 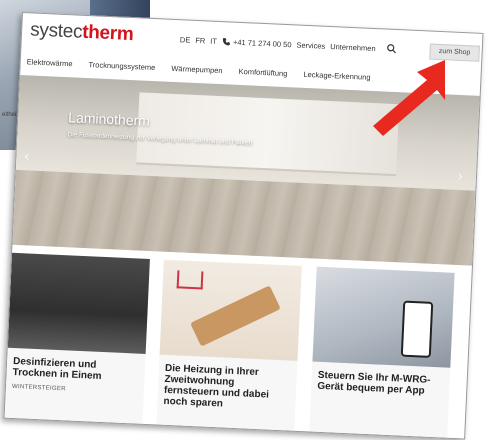 What do you see at coordinates (336, 76) in the screenshot?
I see `nav-leckage-erkennung: Leckage-Erkennung` at bounding box center [336, 76].